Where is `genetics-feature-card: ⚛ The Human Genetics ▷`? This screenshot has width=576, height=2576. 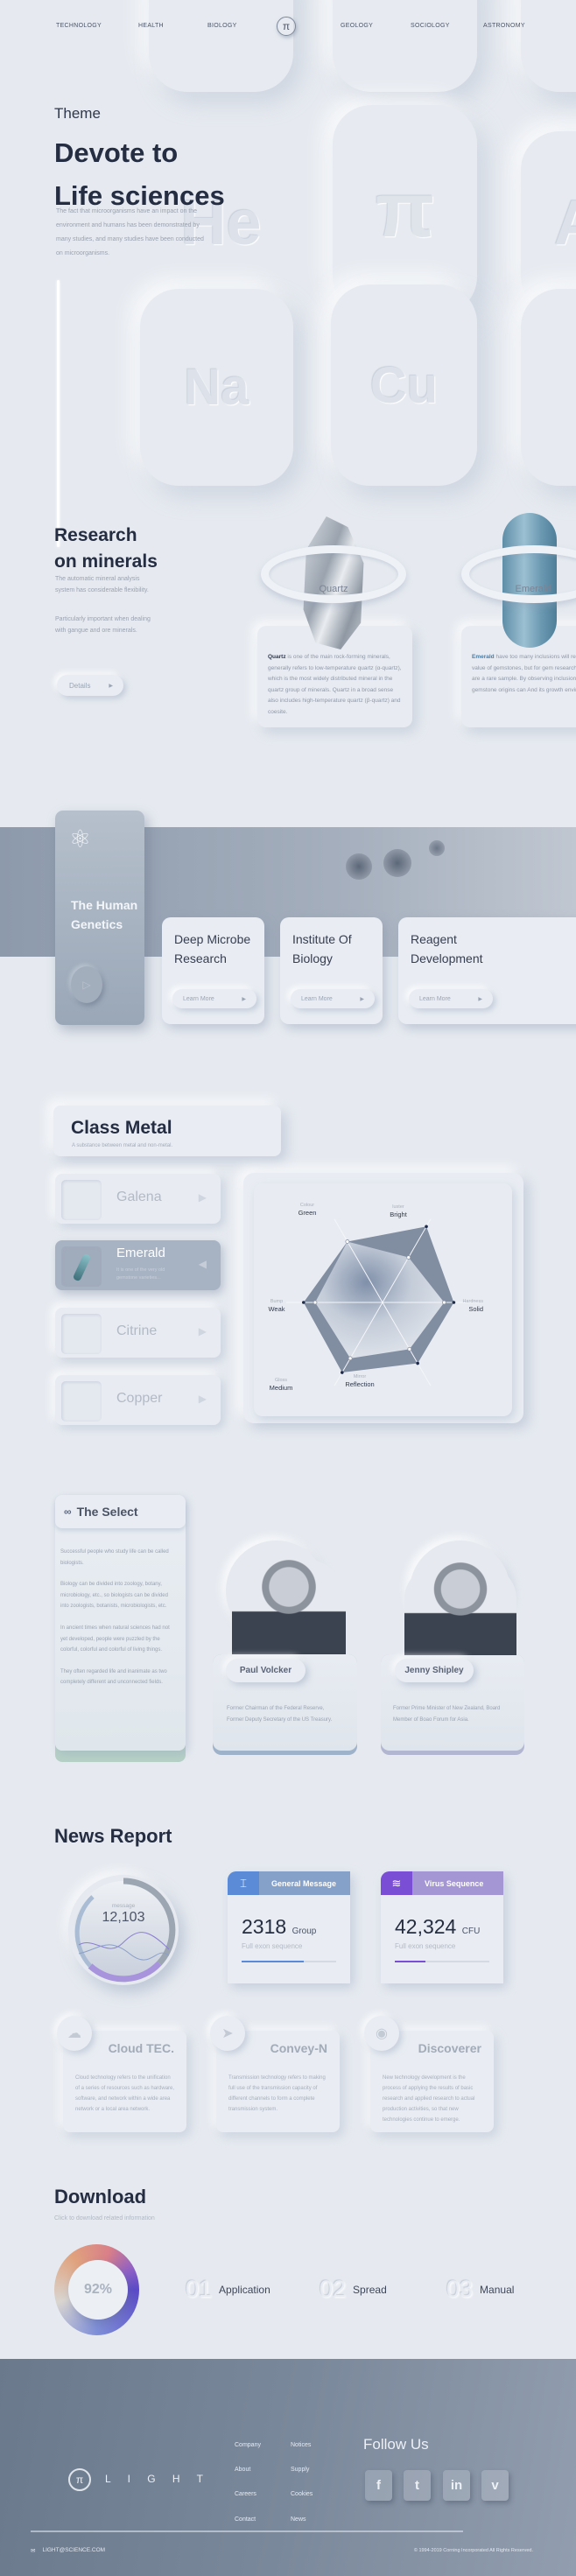 genetics-feature-card: ⚛ The Human Genetics ▷ is located at coordinates (99, 918).